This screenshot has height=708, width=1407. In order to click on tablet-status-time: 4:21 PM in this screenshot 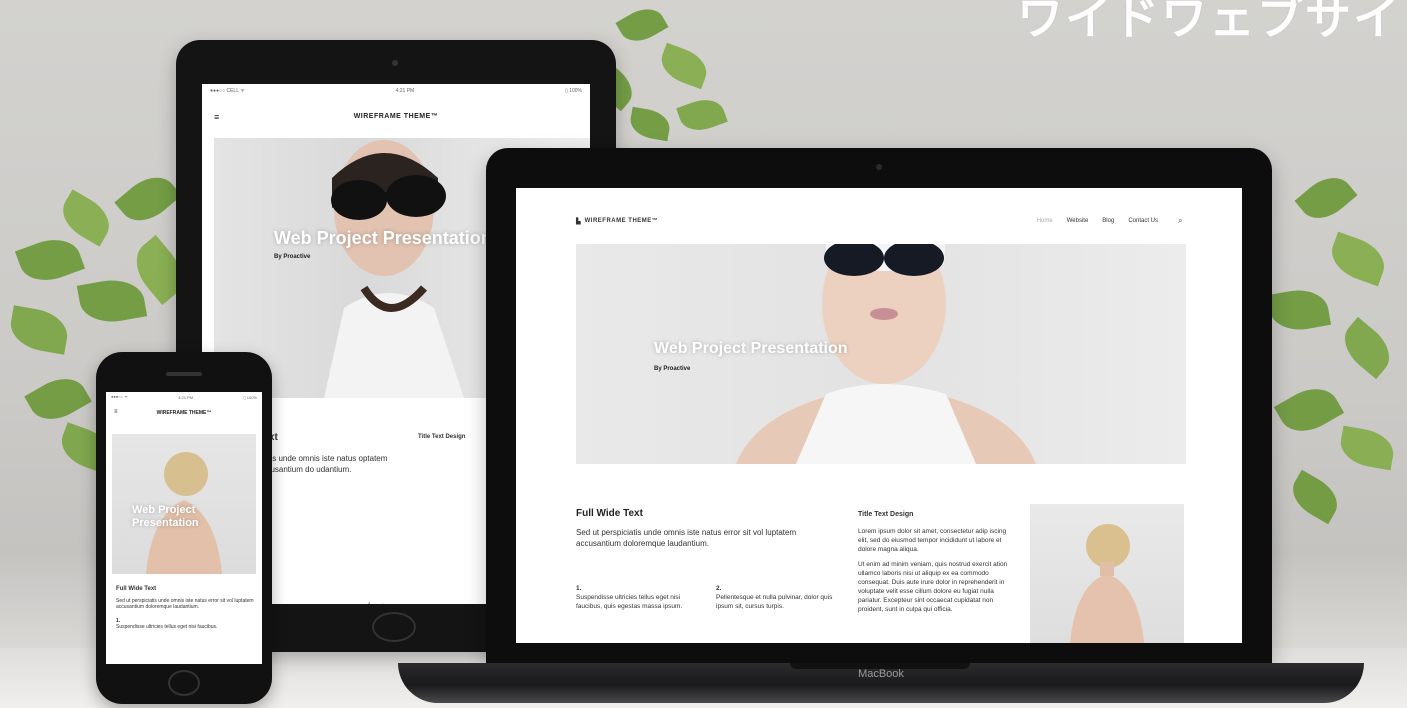, I will do `click(405, 91)`.